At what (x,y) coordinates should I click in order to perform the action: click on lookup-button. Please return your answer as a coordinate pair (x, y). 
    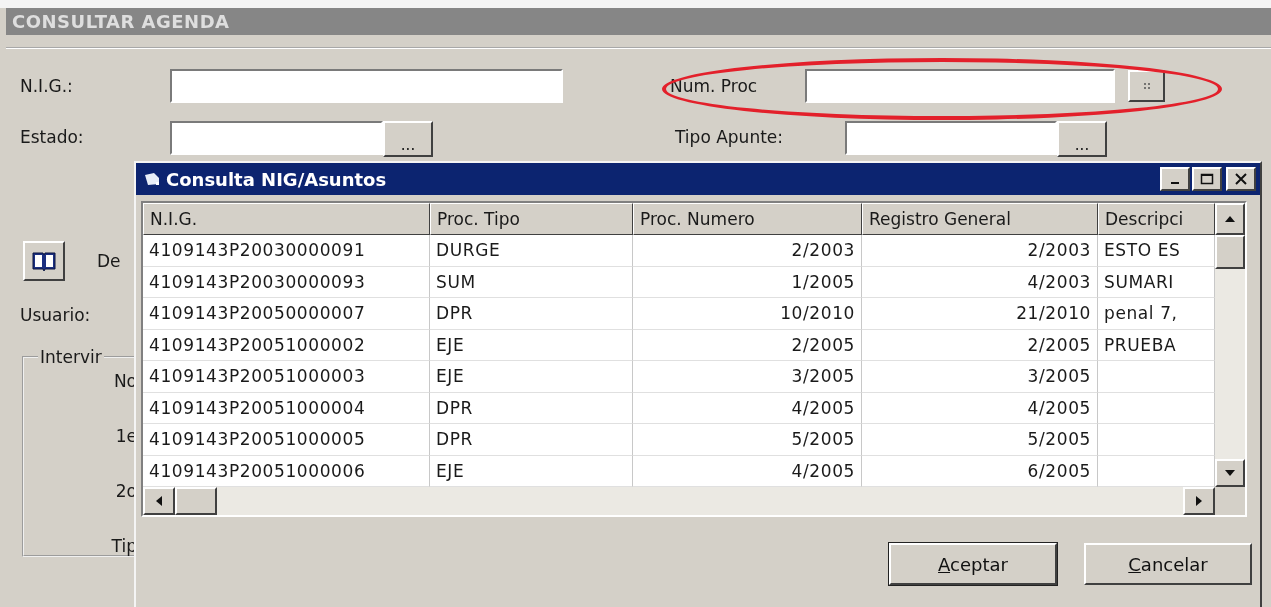
    Looking at the image, I should click on (1146, 86).